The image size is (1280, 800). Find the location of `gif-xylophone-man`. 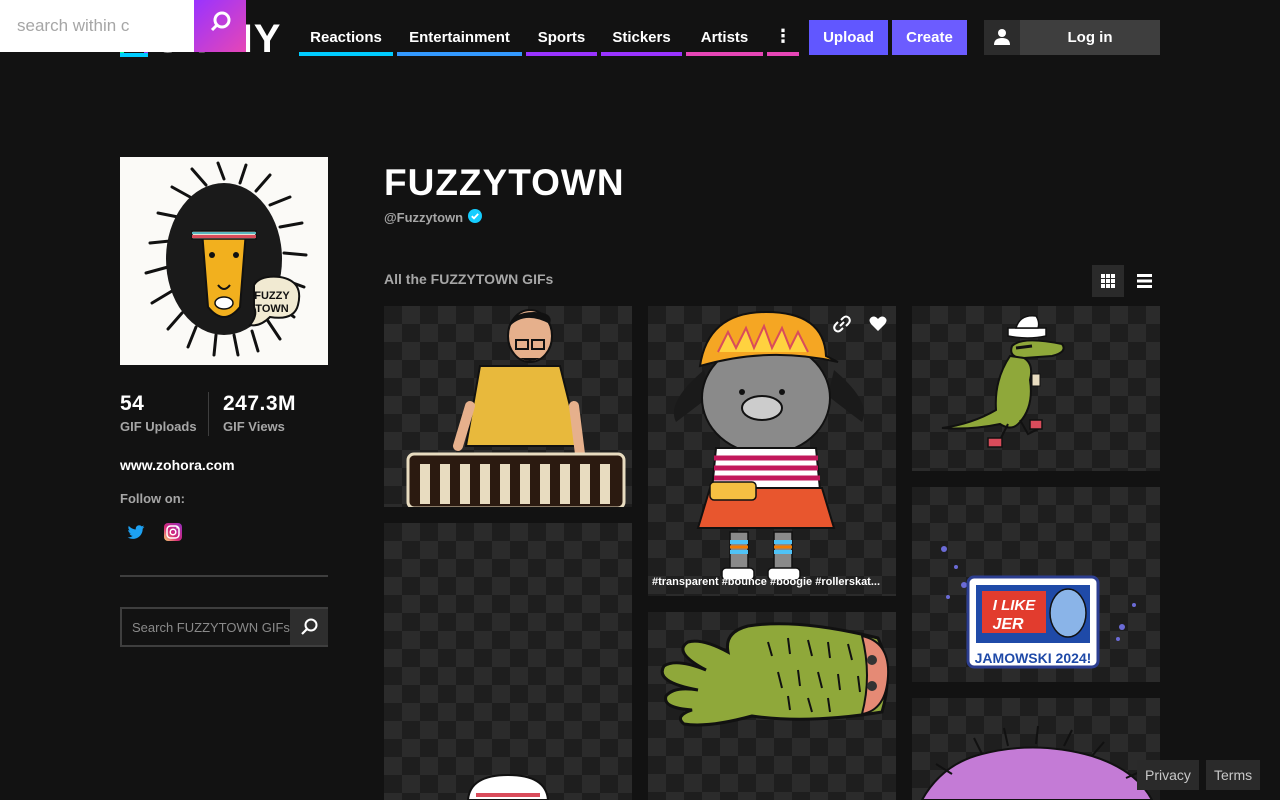

gif-xylophone-man is located at coordinates (516, 408).